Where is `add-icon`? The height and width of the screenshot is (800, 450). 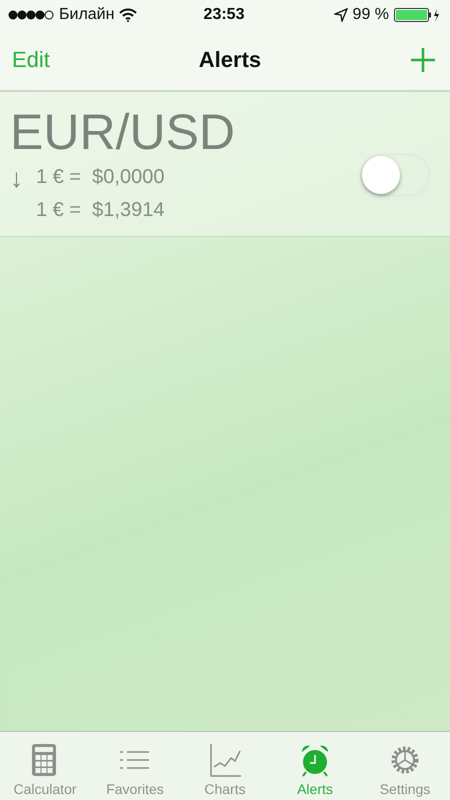 add-icon is located at coordinates (423, 60).